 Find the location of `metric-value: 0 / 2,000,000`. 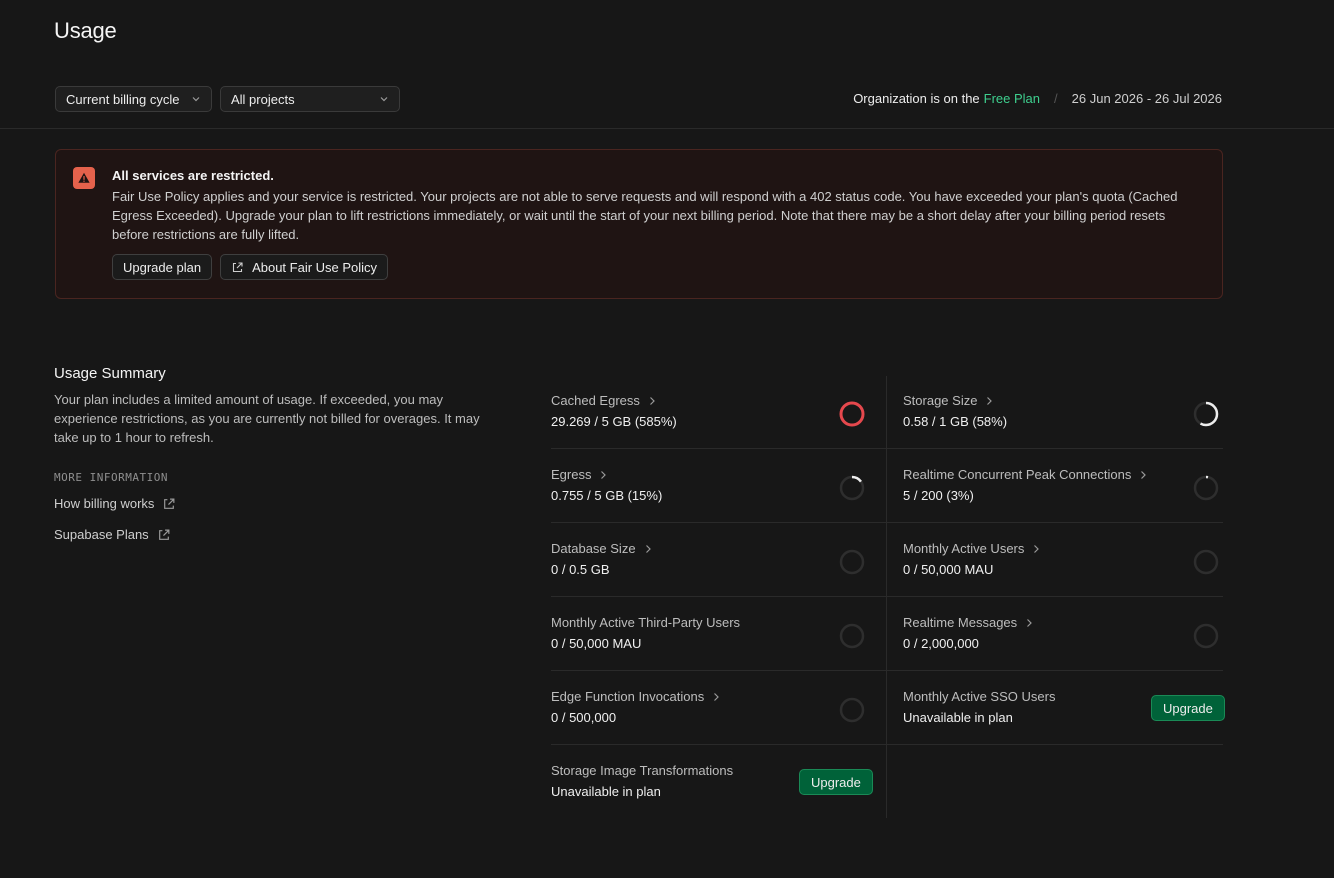

metric-value: 0 / 2,000,000 is located at coordinates (941, 643).